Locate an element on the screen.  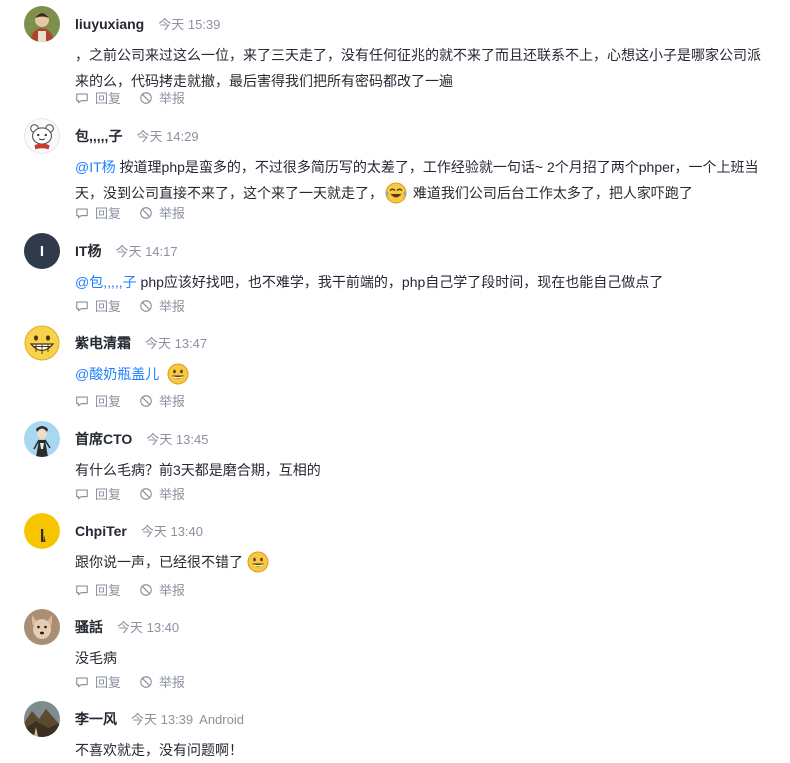
comment-segment: 天，没到公司直接不来了，这个来了一天就走了， is located at coordinates (229, 193).